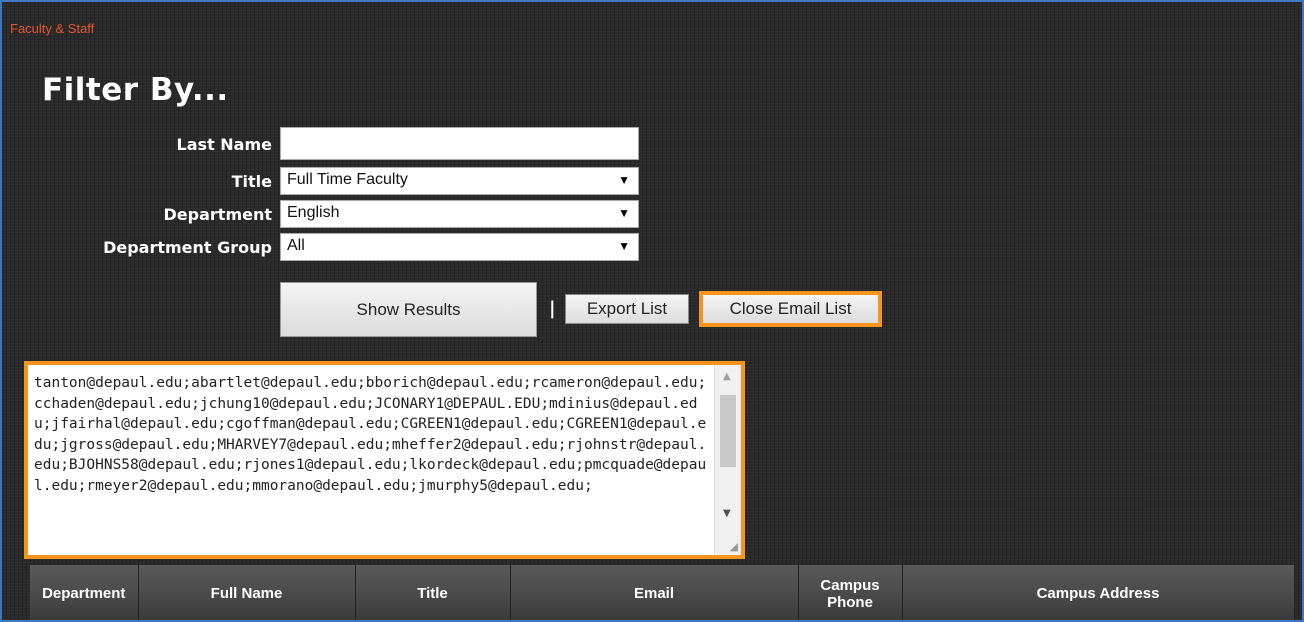  What do you see at coordinates (313, 212) in the screenshot?
I see `department-select-value: English` at bounding box center [313, 212].